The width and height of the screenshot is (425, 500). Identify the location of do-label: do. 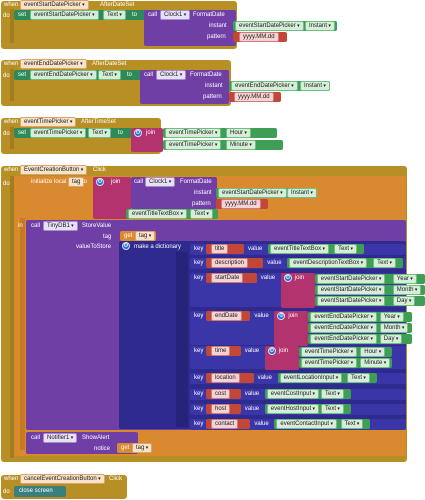
(6, 16).